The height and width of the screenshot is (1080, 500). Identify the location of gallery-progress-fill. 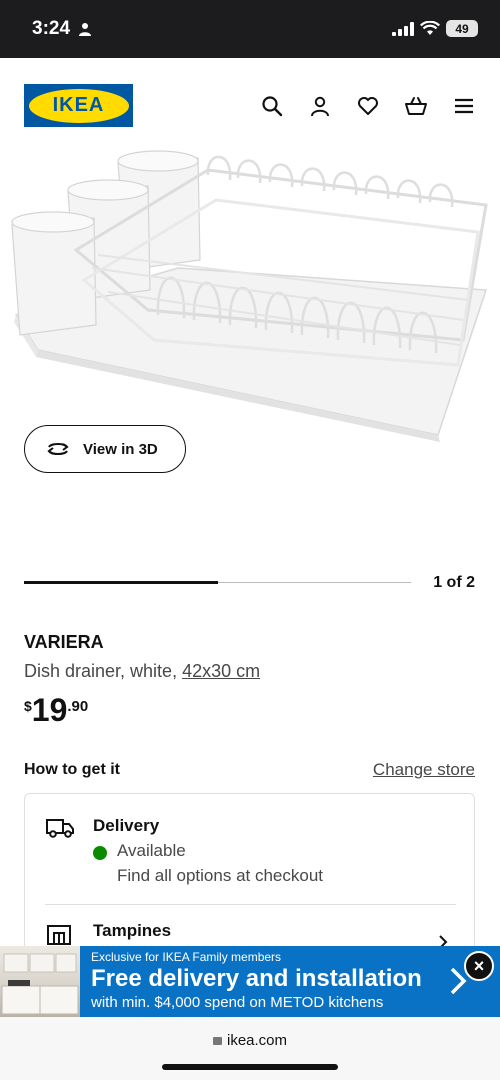
(121, 582).